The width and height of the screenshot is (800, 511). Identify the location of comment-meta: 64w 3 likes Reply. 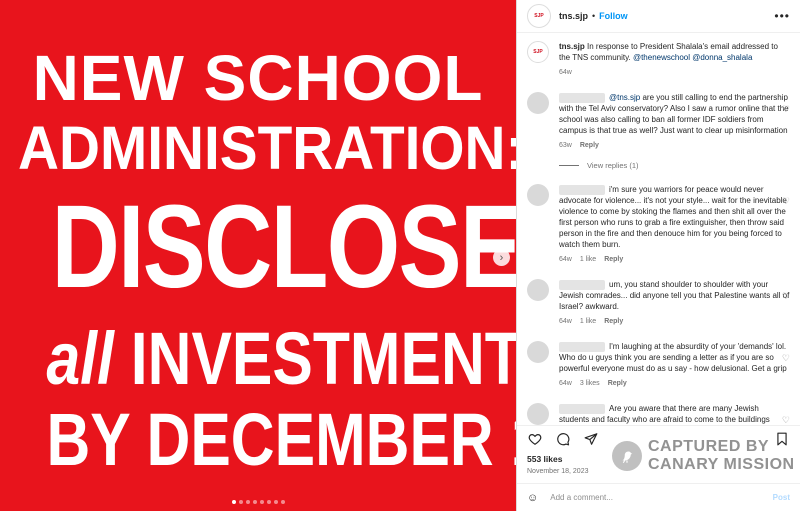
(674, 383).